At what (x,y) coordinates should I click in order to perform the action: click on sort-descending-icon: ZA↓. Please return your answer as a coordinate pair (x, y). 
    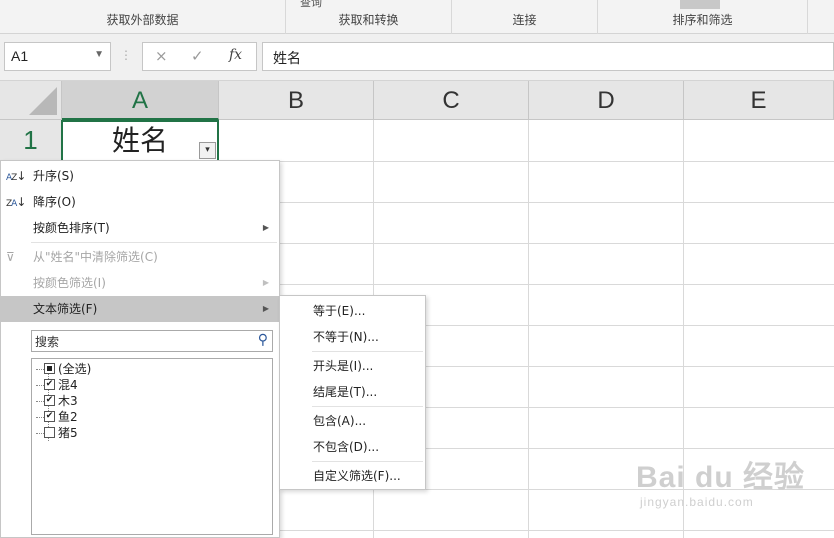
    Looking at the image, I should click on (16, 202).